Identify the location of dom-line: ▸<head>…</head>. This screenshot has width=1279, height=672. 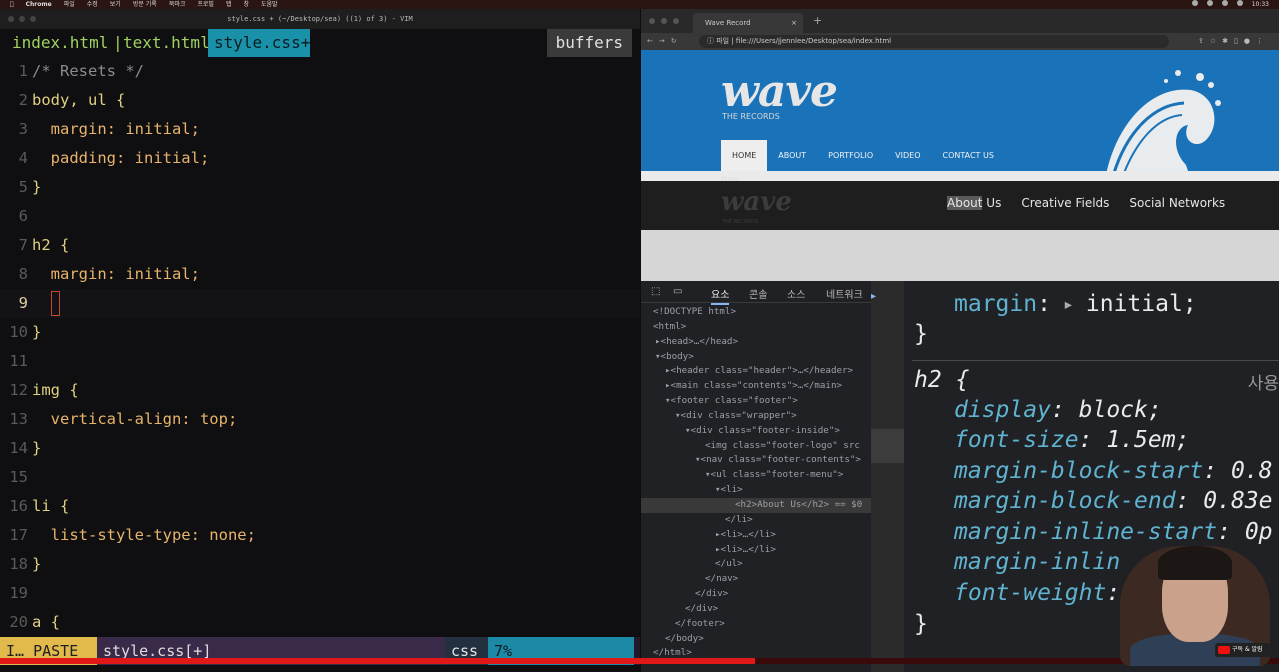
(756, 342).